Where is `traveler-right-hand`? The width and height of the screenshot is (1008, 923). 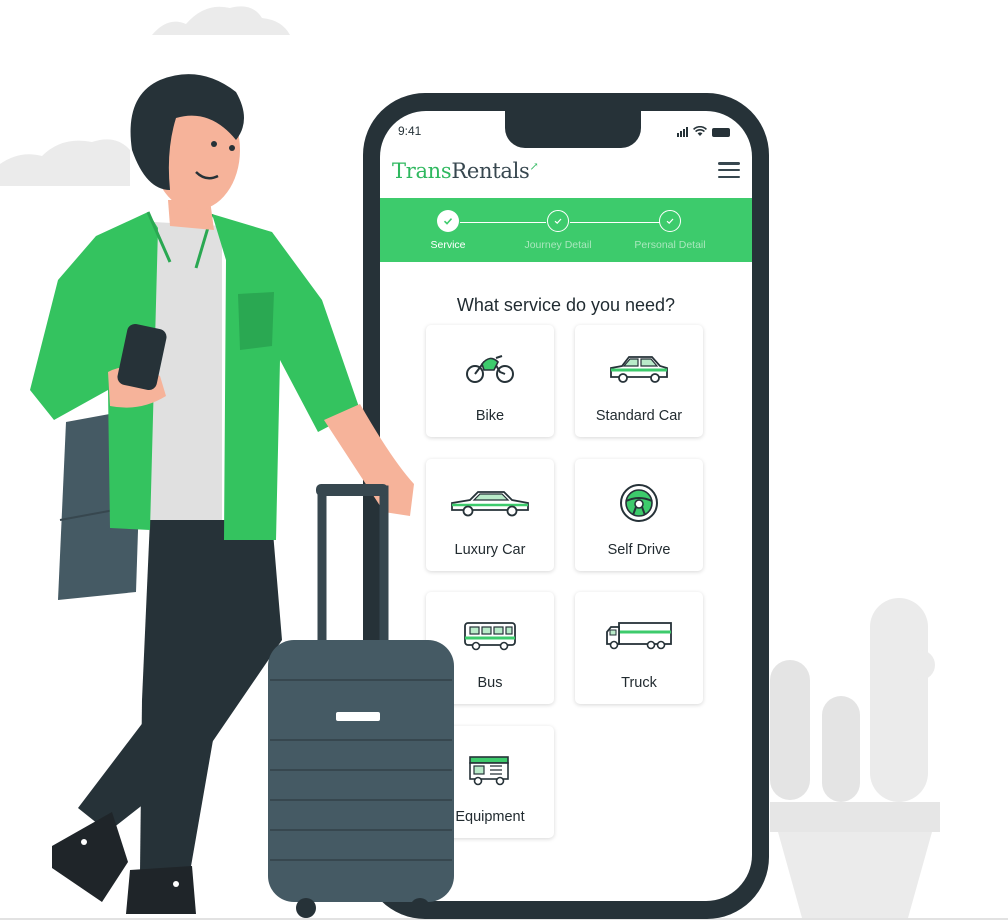 traveler-right-hand is located at coordinates (369, 460).